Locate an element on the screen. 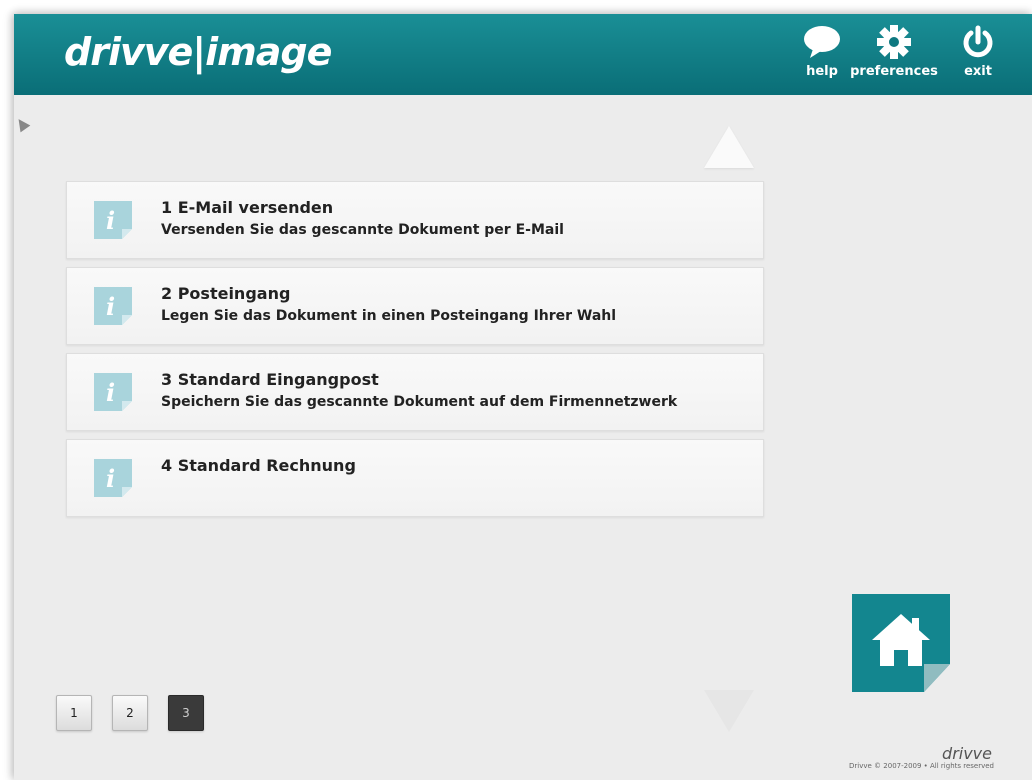 This screenshot has height=780, width=1032. preferences-button: preferences is located at coordinates (894, 57).